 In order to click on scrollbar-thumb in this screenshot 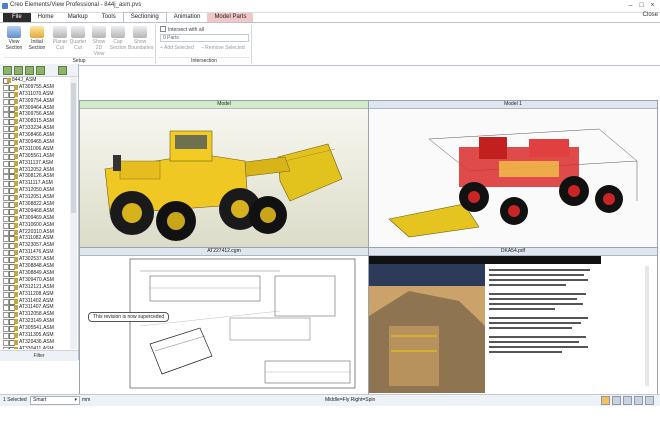, I will do `click(73, 148)`.